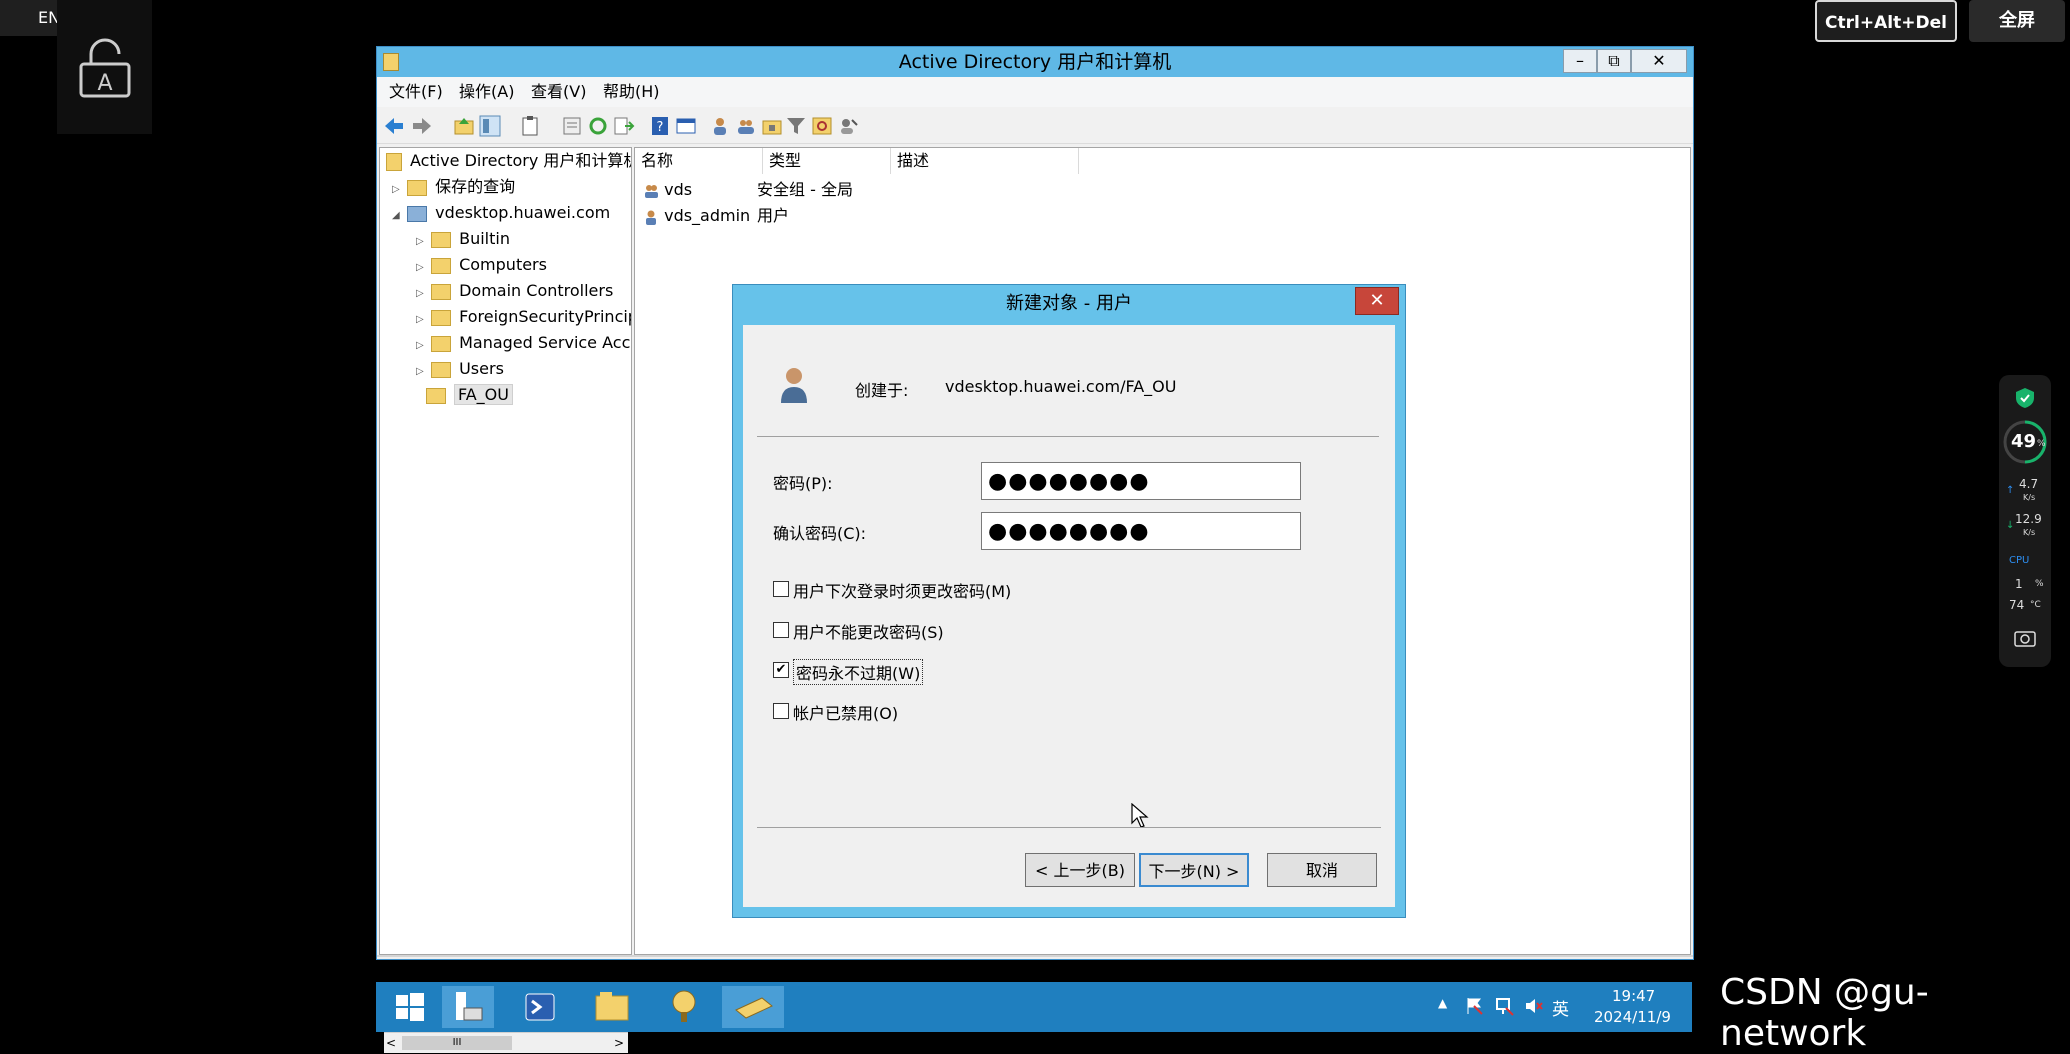 This screenshot has width=2070, height=1054. What do you see at coordinates (464, 126) in the screenshot?
I see `up-folder-icon` at bounding box center [464, 126].